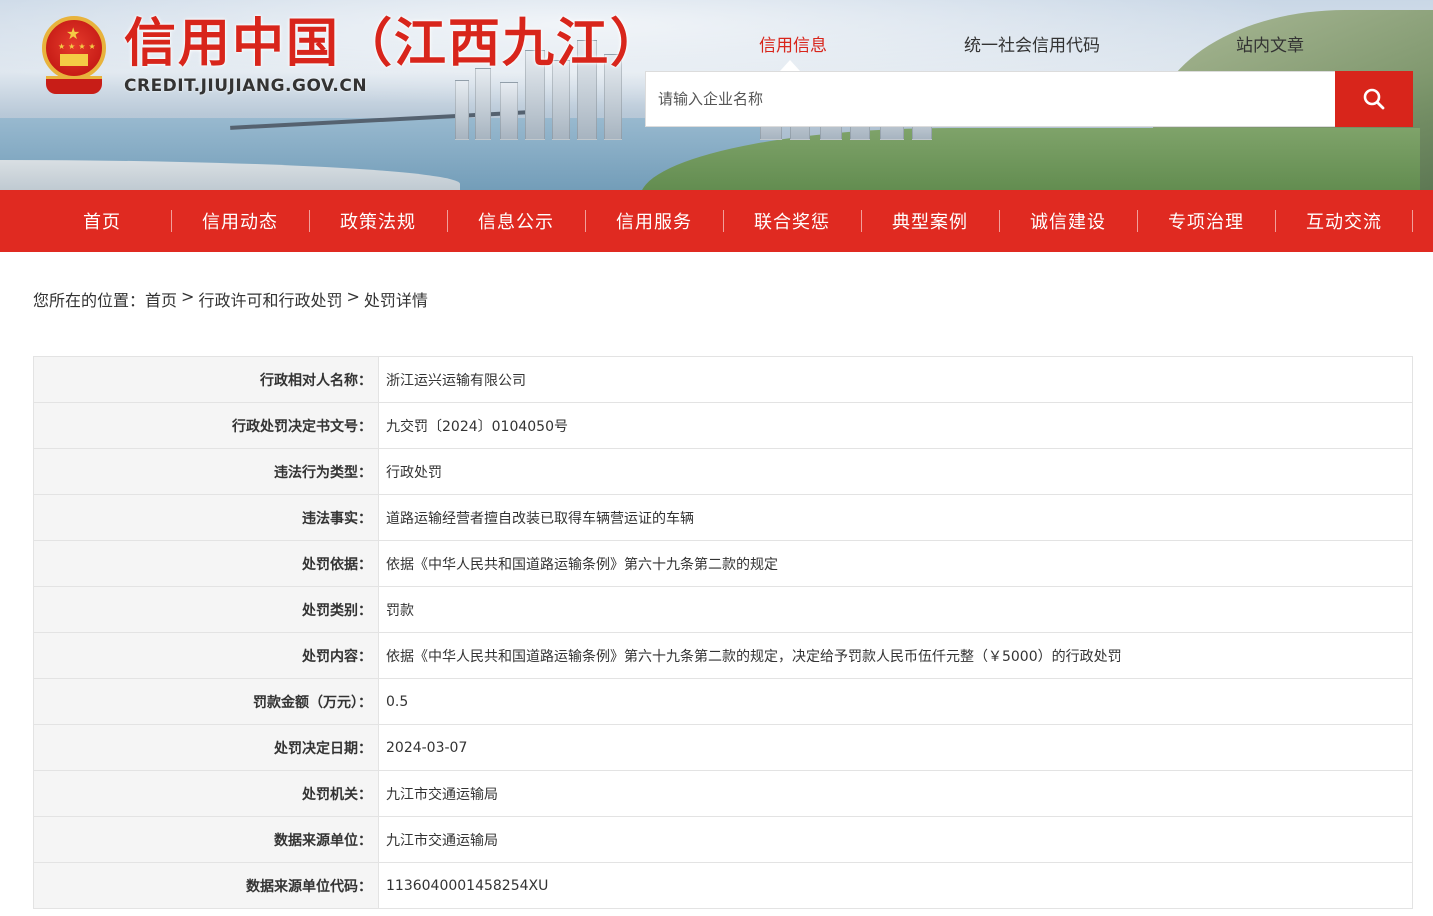  What do you see at coordinates (395, 300) in the screenshot?
I see `breadcrumb-current: 处罚详情` at bounding box center [395, 300].